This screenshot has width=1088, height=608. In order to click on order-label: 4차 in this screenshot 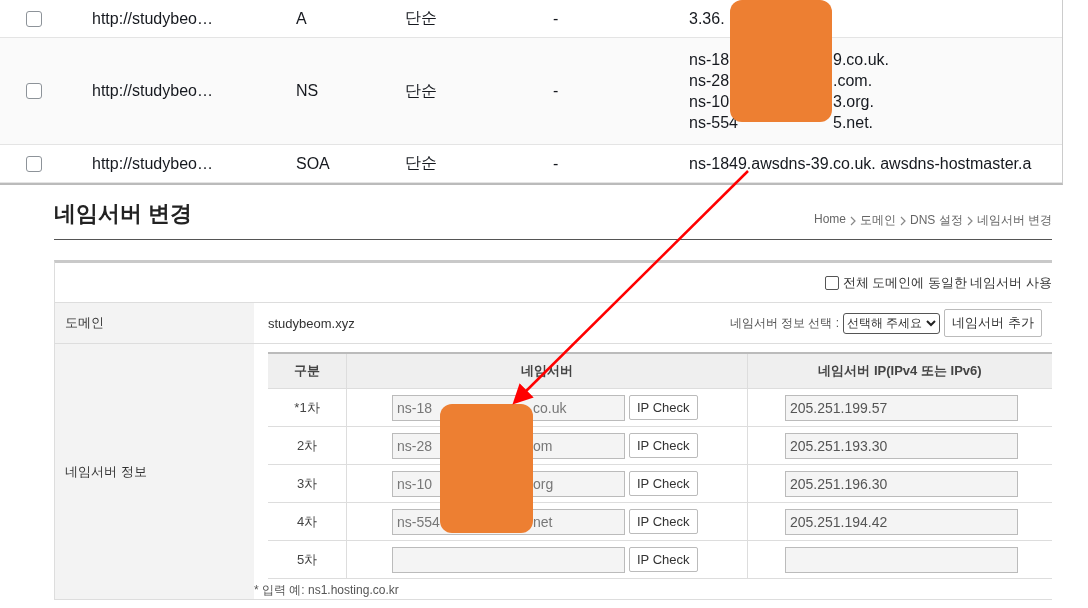, I will do `click(307, 521)`.